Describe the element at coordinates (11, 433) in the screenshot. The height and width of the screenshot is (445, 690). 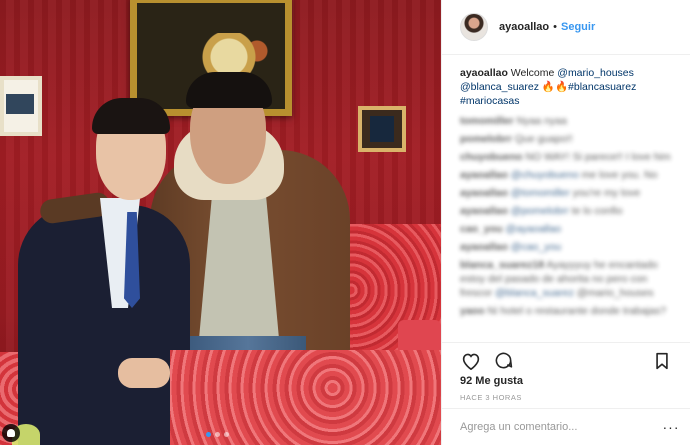
I see `user-tag-icon` at that location.